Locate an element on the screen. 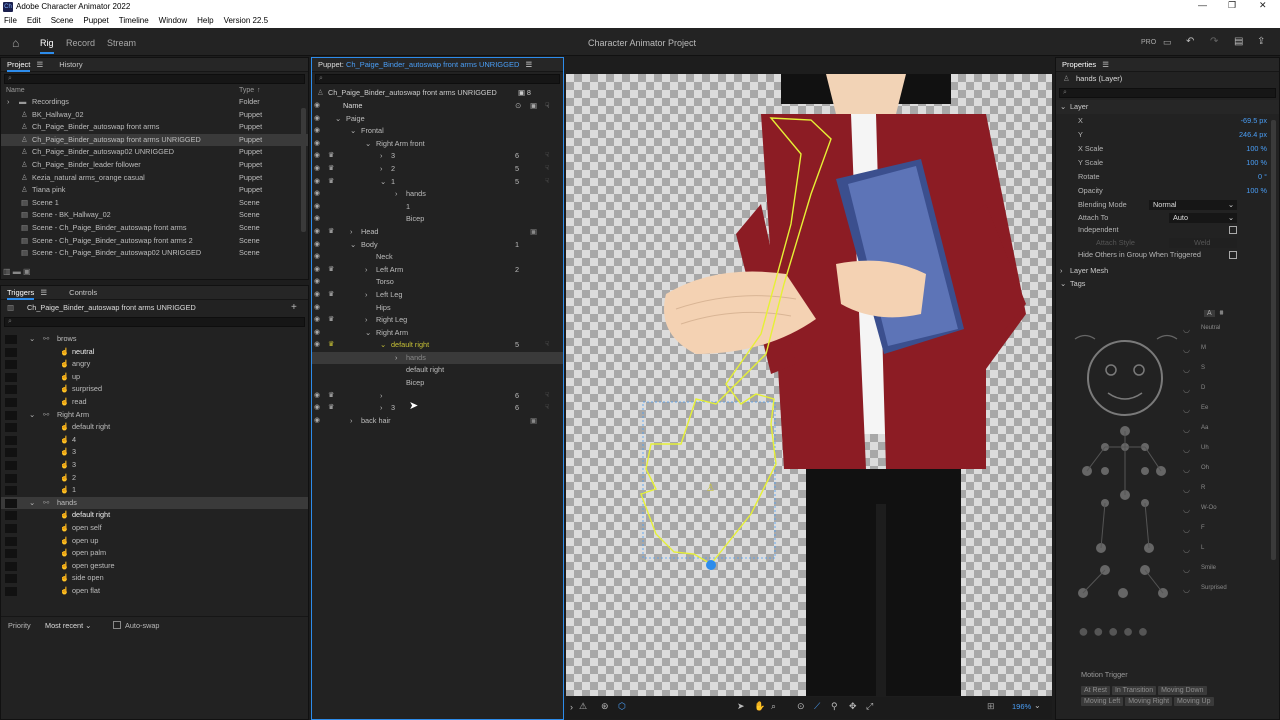  puppet-layer-row: ◉ › hands is located at coordinates (437, 194).